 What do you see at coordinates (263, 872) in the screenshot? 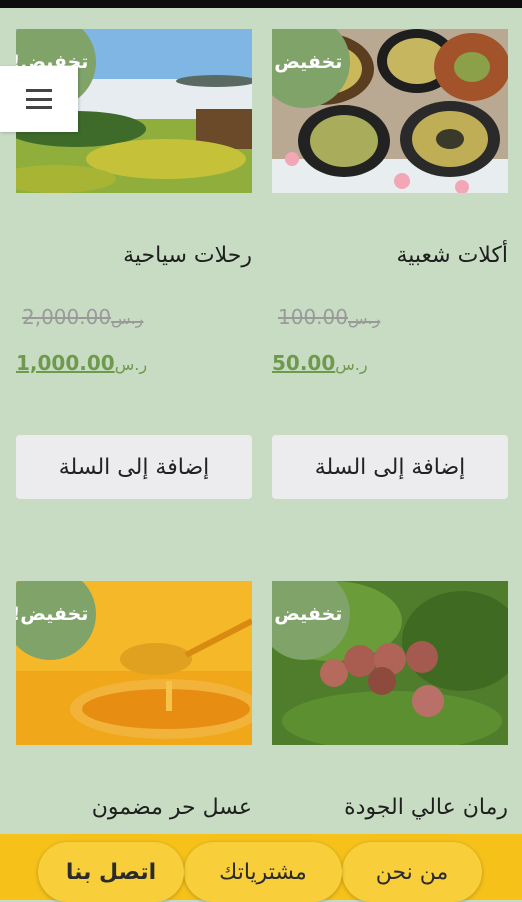
I see `nav-purchases-button: مشترياتك` at bounding box center [263, 872].